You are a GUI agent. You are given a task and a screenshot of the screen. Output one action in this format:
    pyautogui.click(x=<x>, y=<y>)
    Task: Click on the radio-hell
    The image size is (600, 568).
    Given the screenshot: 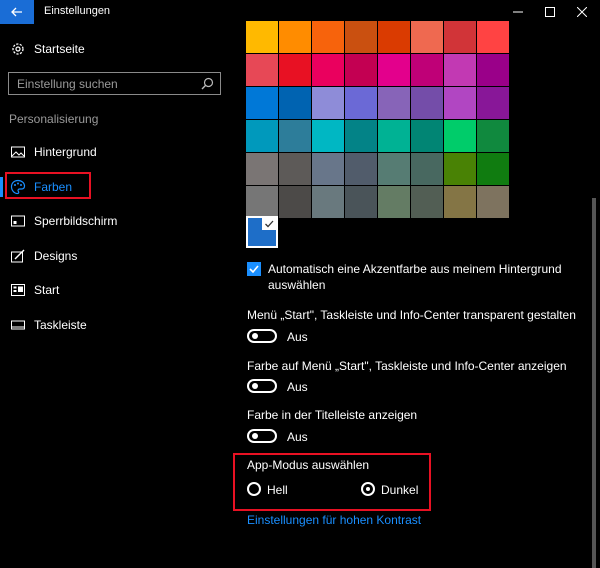 What is the action you would take?
    pyautogui.click(x=254, y=489)
    